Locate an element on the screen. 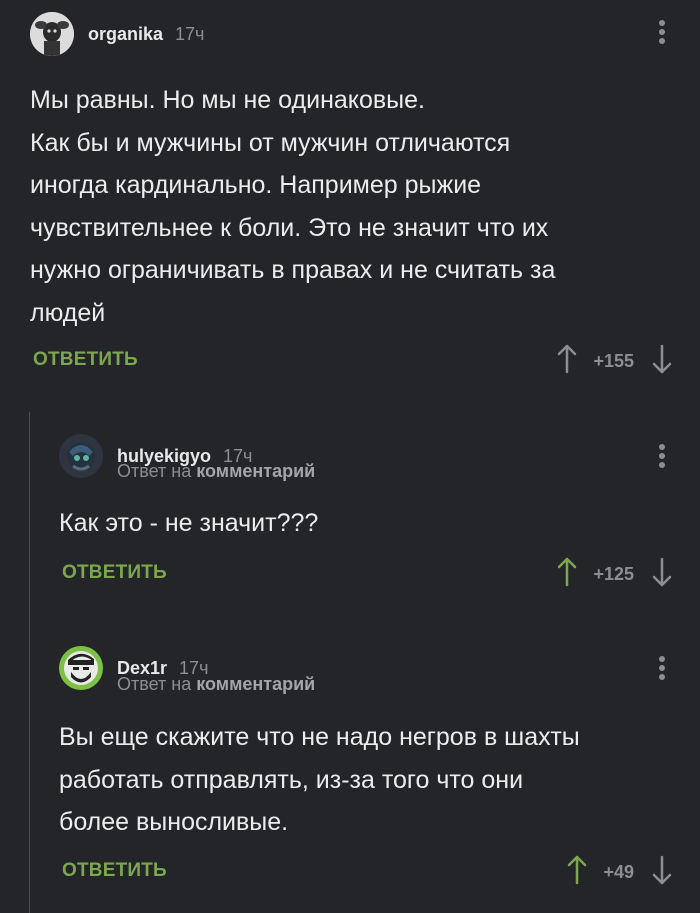 This screenshot has width=700, height=913. vote-score: +125 is located at coordinates (613, 574).